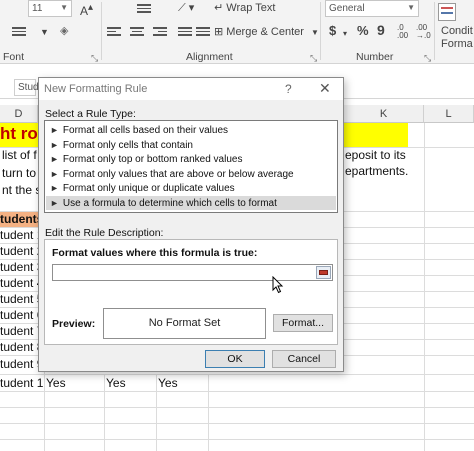  Describe the element at coordinates (288, 89) in the screenshot. I see `help-button: ?` at that location.